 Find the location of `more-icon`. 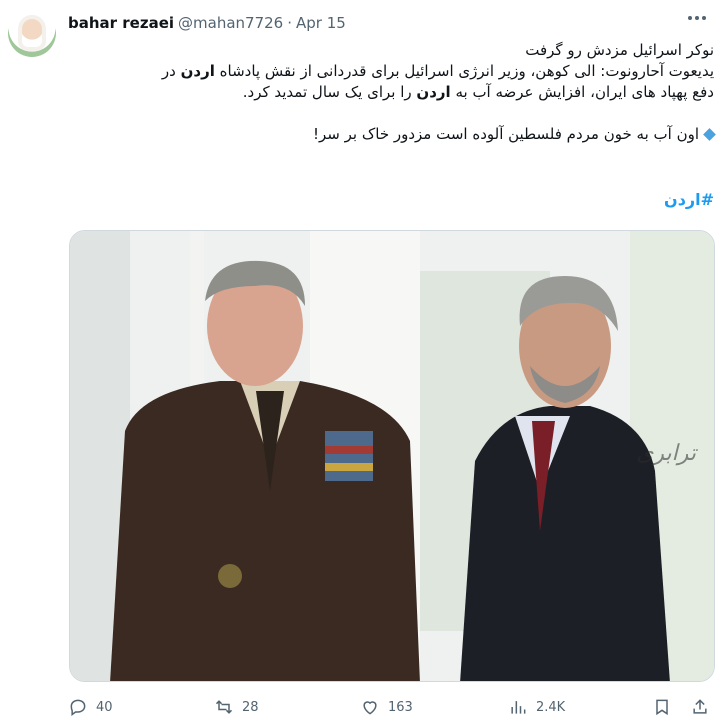

more-icon is located at coordinates (697, 18).